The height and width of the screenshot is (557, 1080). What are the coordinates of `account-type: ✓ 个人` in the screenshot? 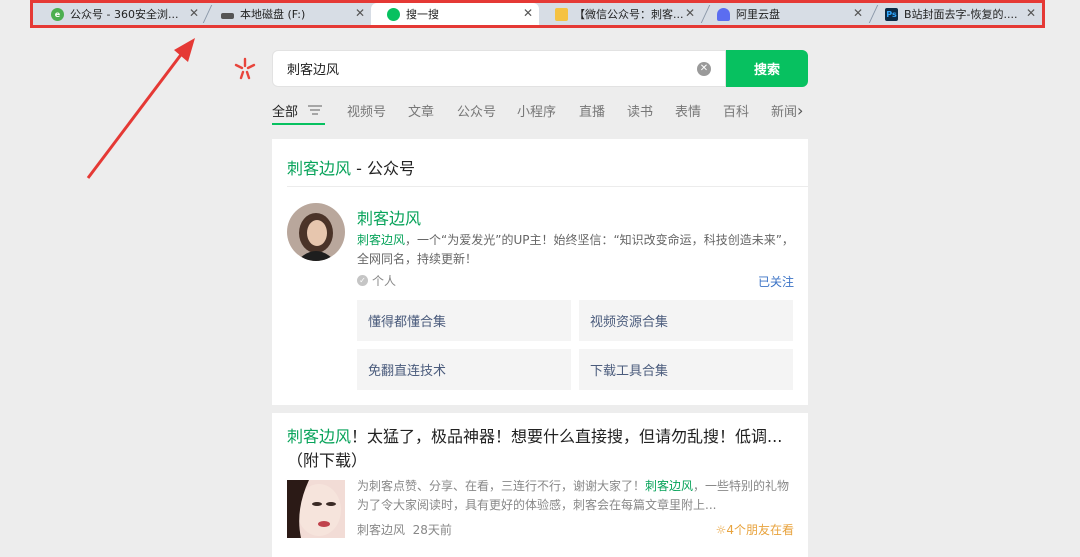 It's located at (376, 280).